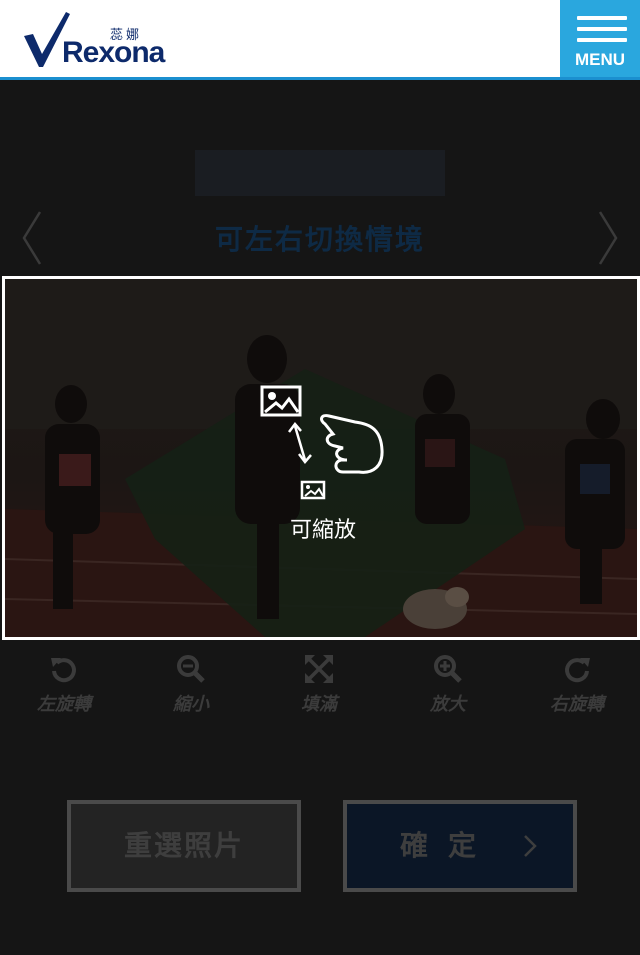 The width and height of the screenshot is (640, 955). Describe the element at coordinates (530, 846) in the screenshot. I see `chevron-right-icon` at that location.